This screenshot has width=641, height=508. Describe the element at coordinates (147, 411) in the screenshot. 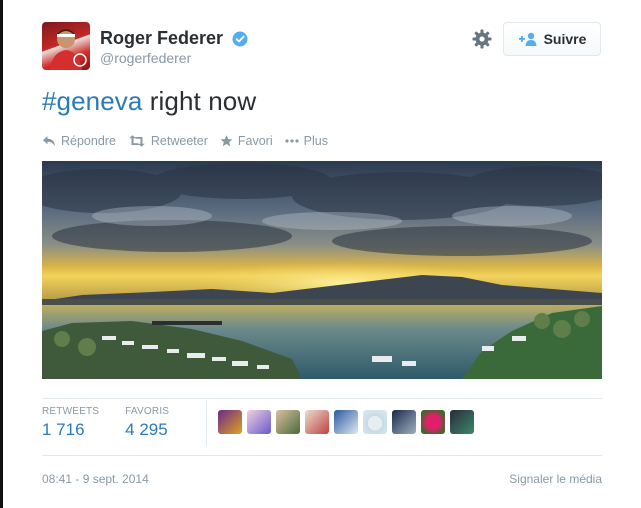

I see `favorites-label: FAVORIS` at that location.